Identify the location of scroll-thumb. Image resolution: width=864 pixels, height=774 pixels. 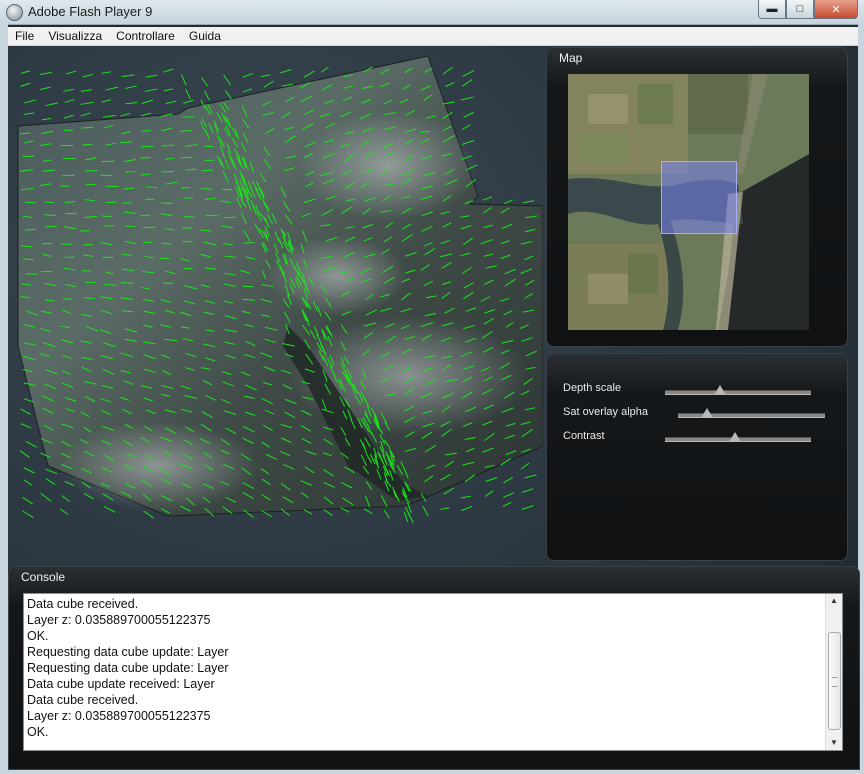
(834, 681).